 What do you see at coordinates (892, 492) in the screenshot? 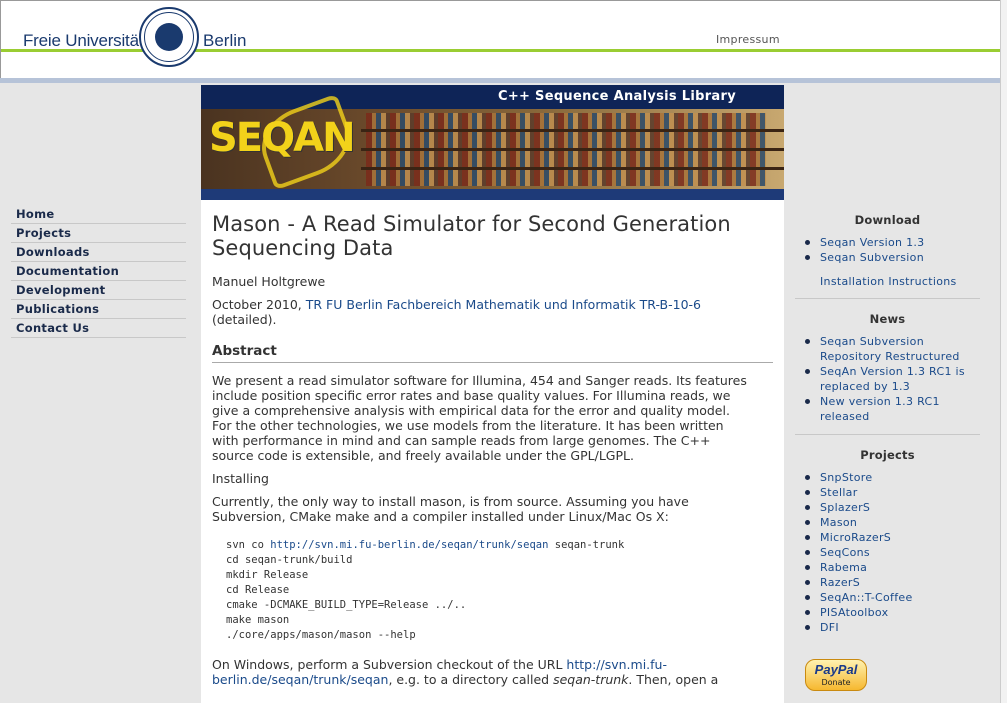
I see `project-item: Stellar` at bounding box center [892, 492].